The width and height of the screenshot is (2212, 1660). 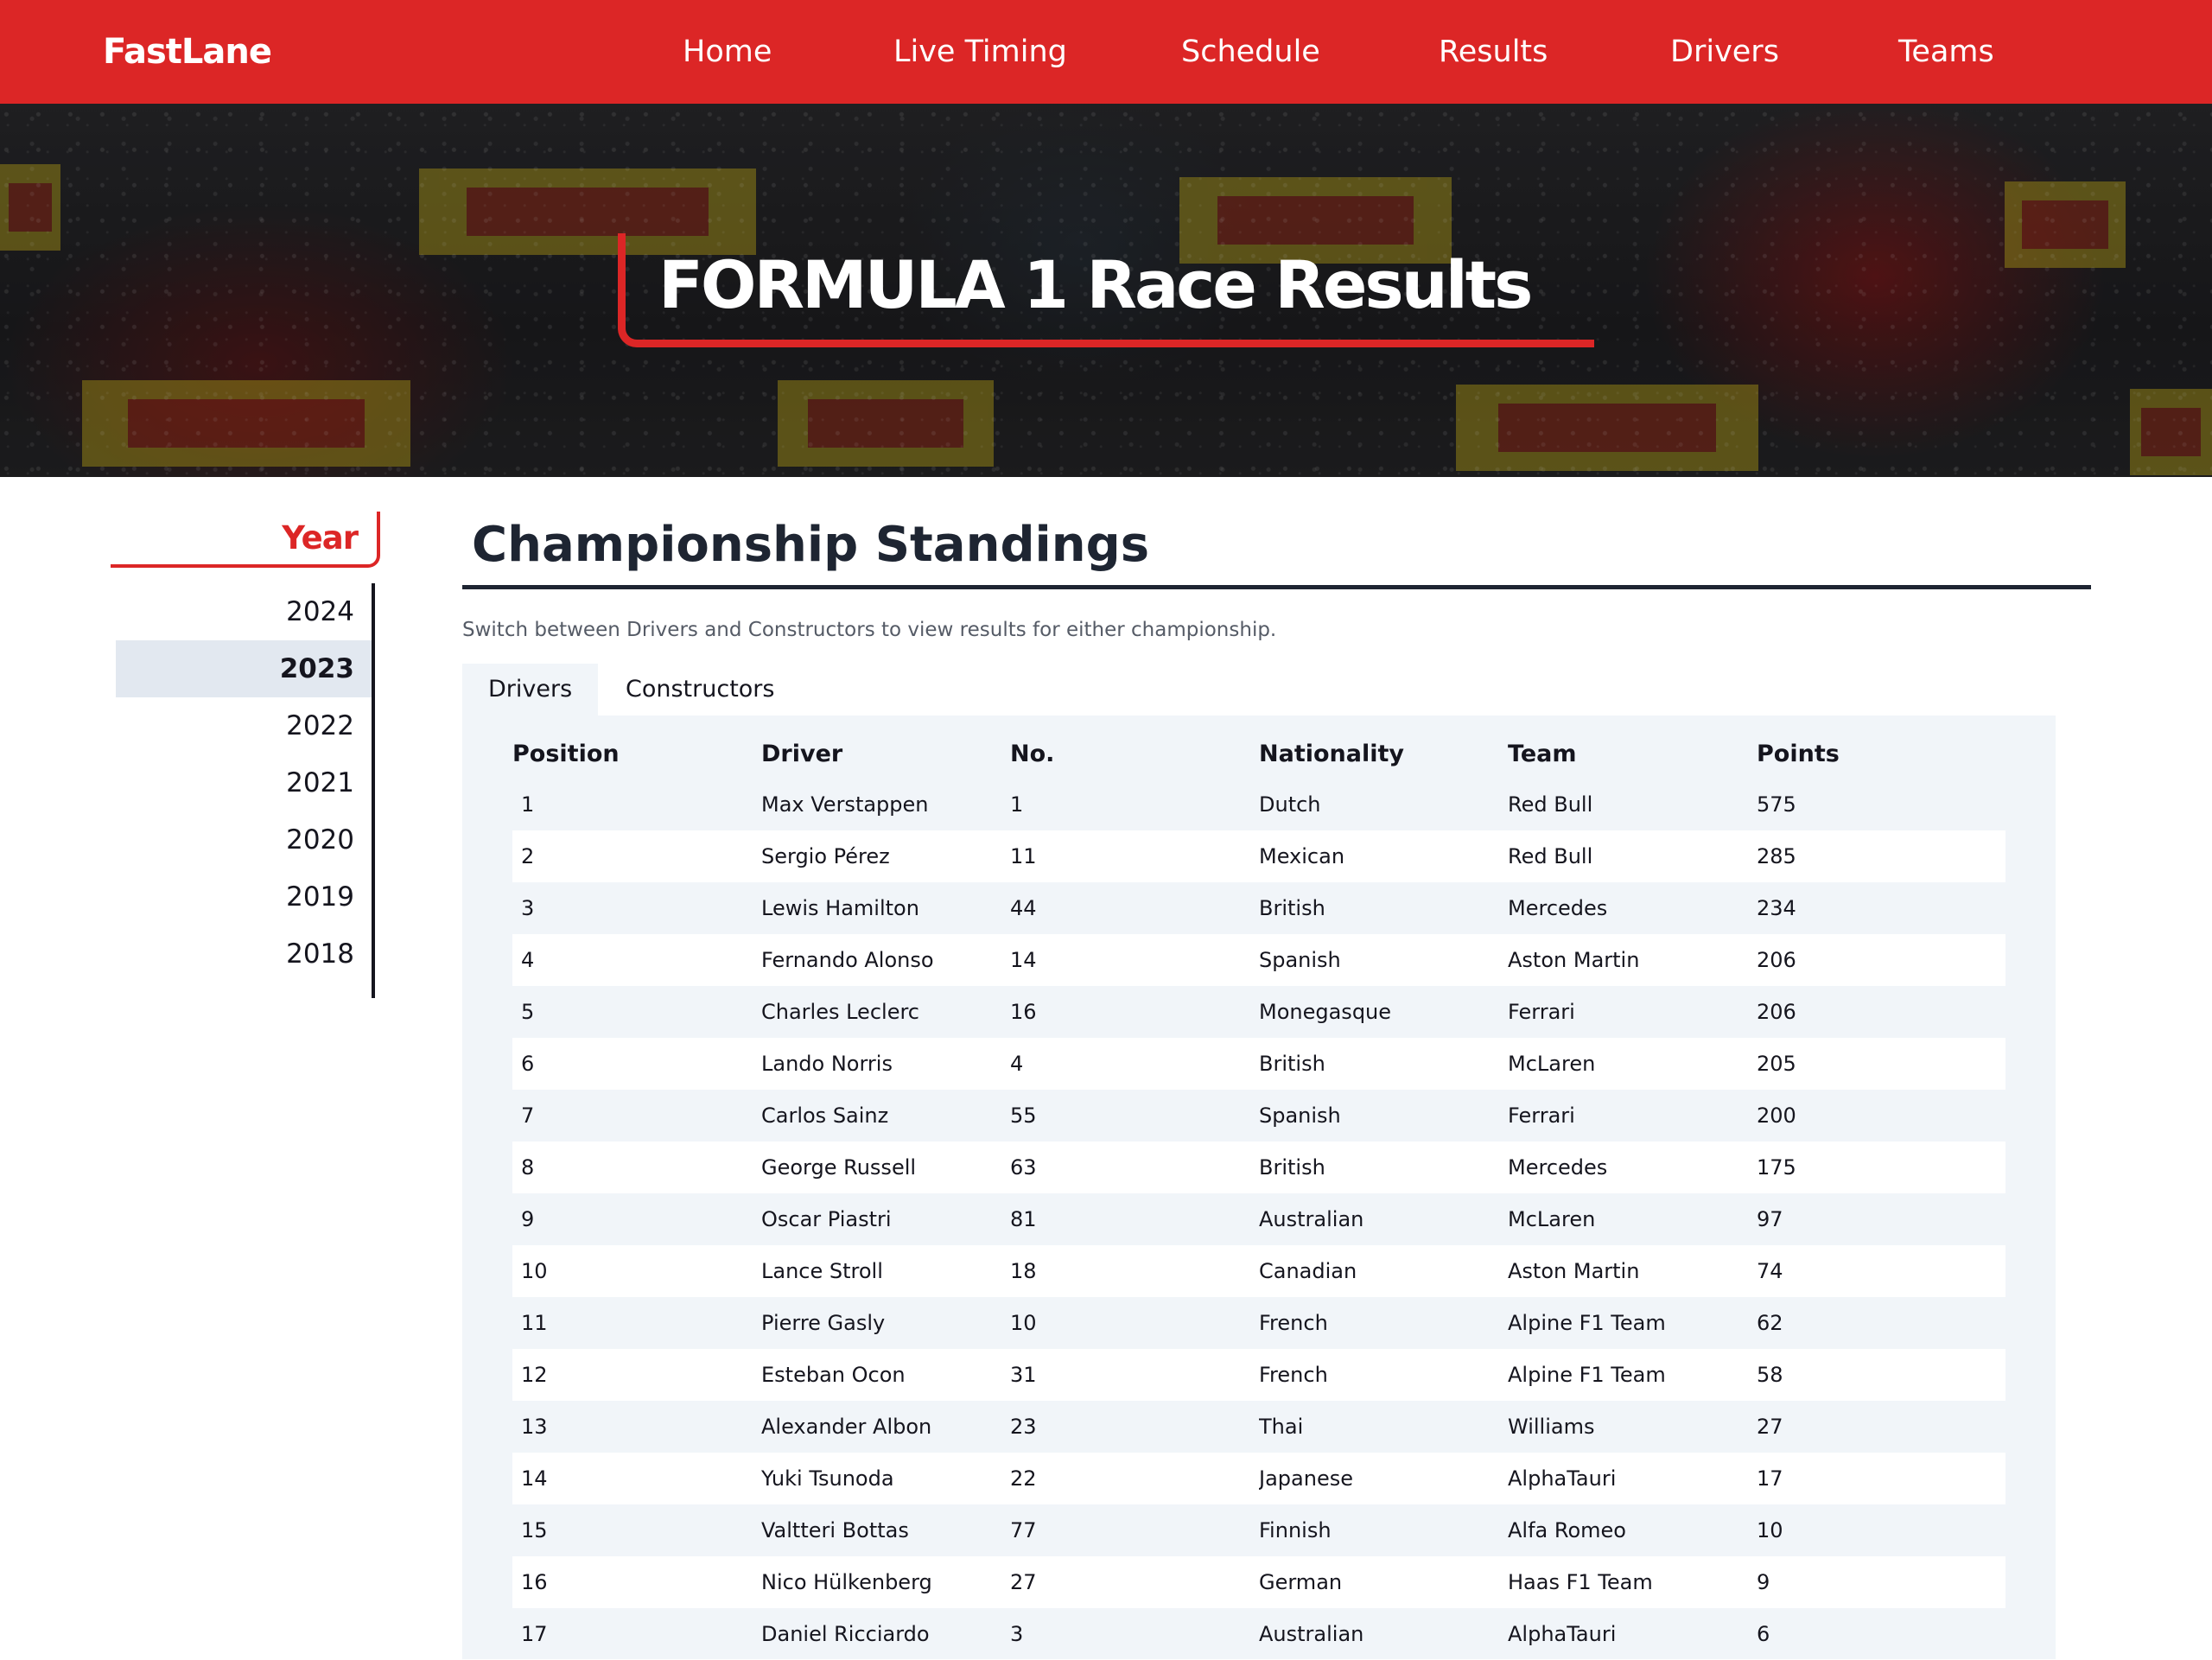 I want to click on cell-points: 175, so click(x=1776, y=1167).